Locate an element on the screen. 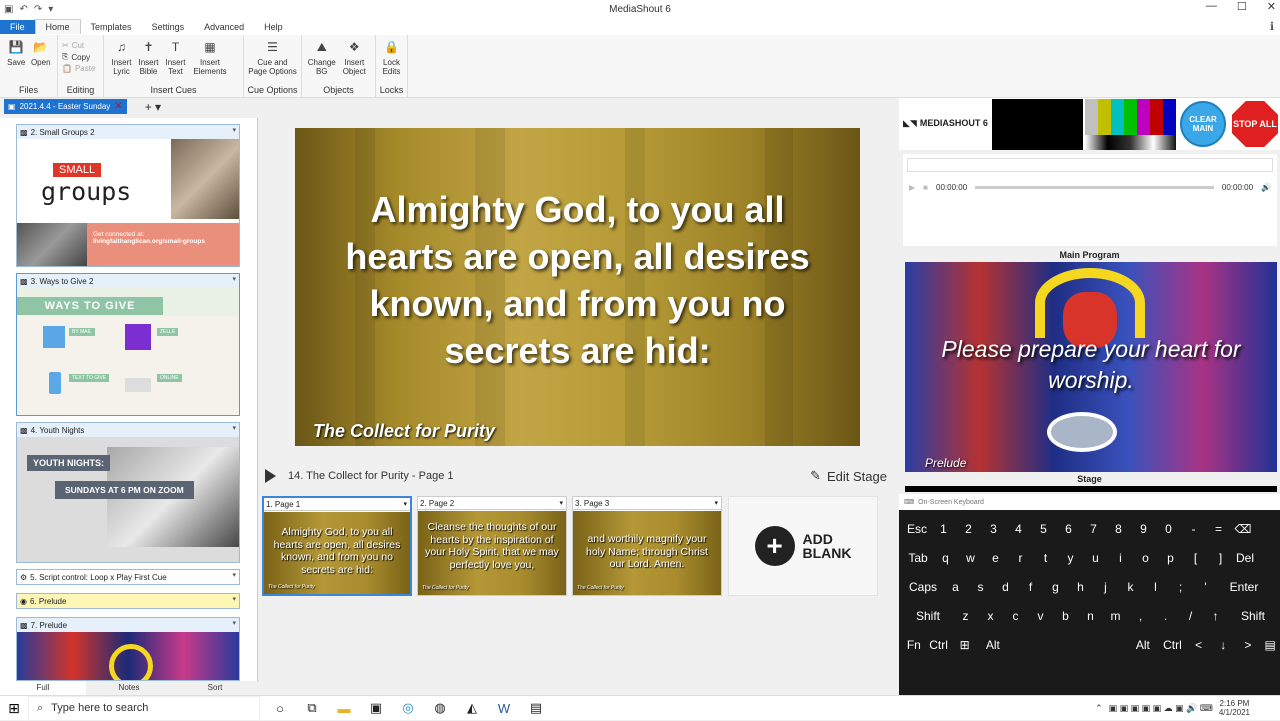 The height and width of the screenshot is (721, 1280). osk-key: i is located at coordinates (1120, 558).